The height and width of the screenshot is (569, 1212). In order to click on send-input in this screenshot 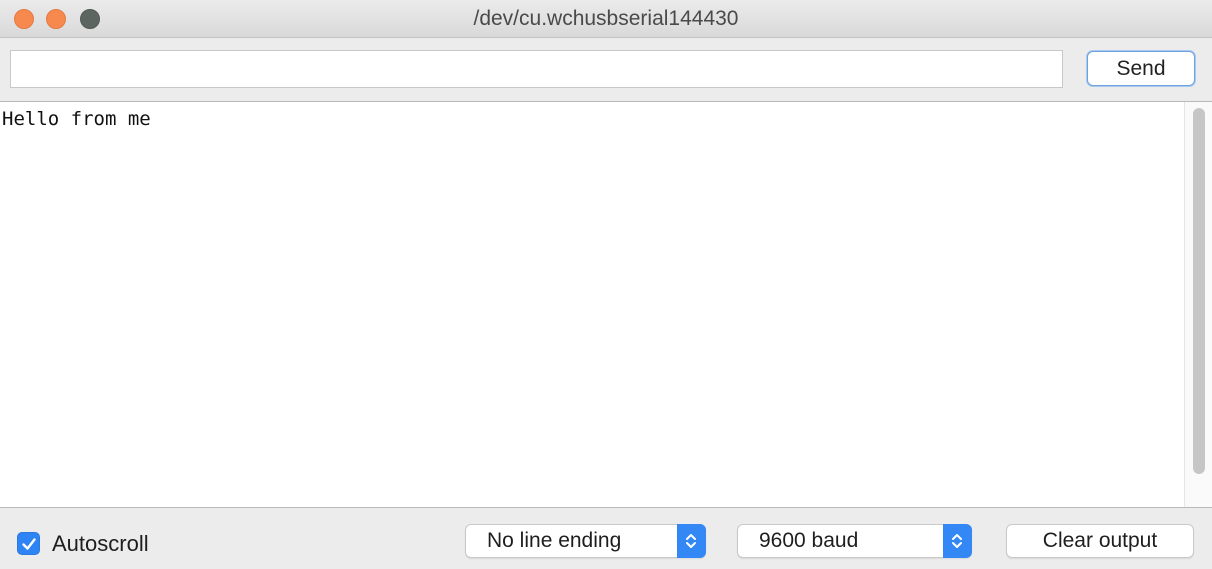, I will do `click(536, 69)`.